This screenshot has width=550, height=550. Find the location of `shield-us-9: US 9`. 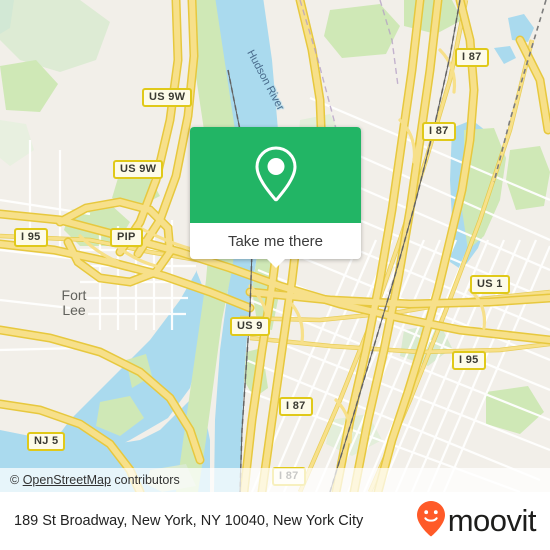

shield-us-9: US 9 is located at coordinates (250, 326).